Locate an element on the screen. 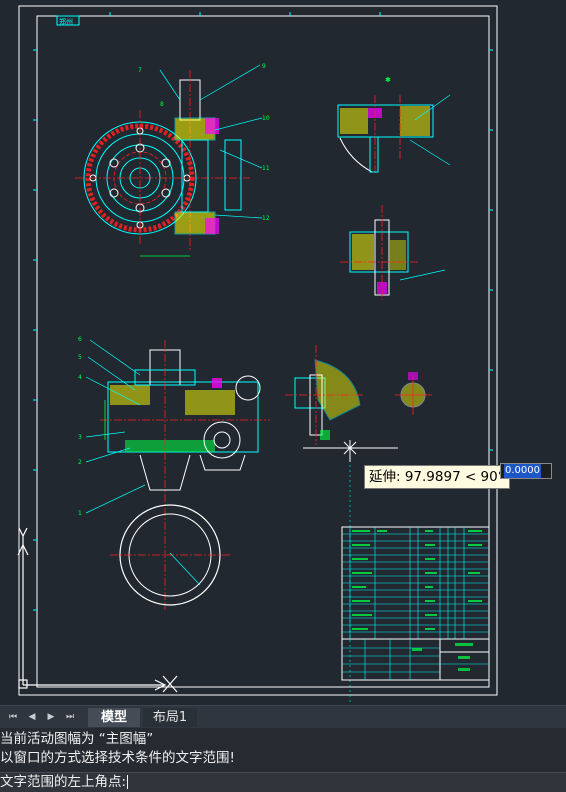 The height and width of the screenshot is (792, 566). prev-tab-icon: ◀ is located at coordinates (32, 717).